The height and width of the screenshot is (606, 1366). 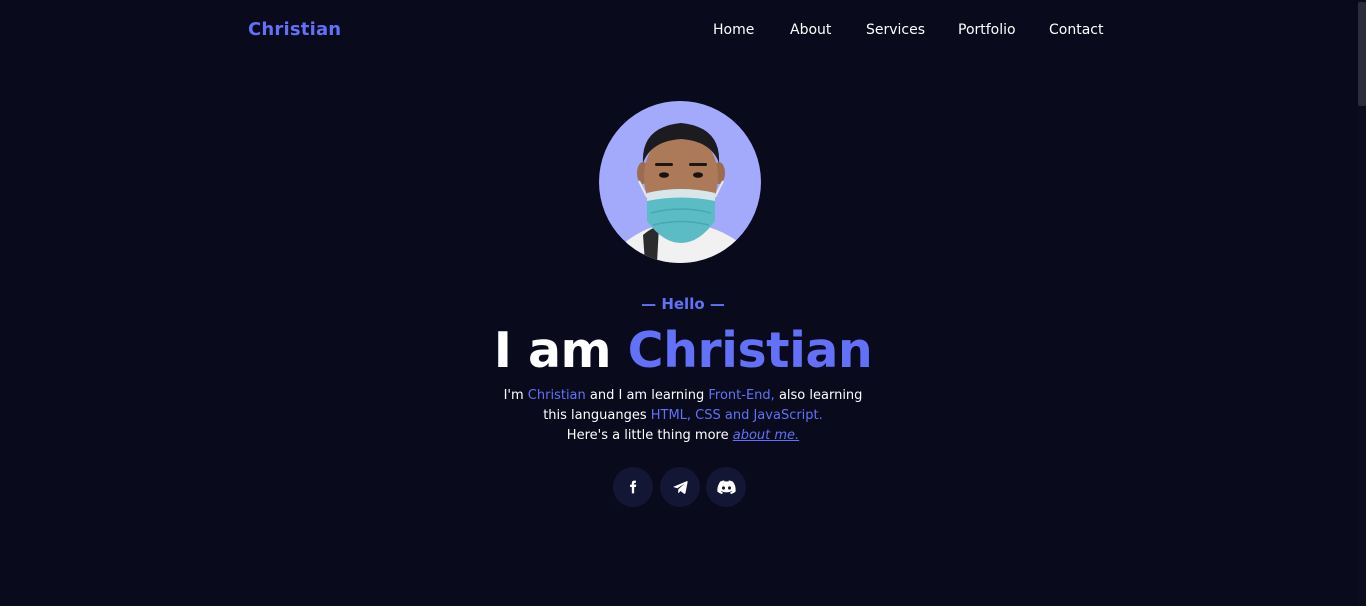 I want to click on headline: I am Christian, so click(x=683, y=351).